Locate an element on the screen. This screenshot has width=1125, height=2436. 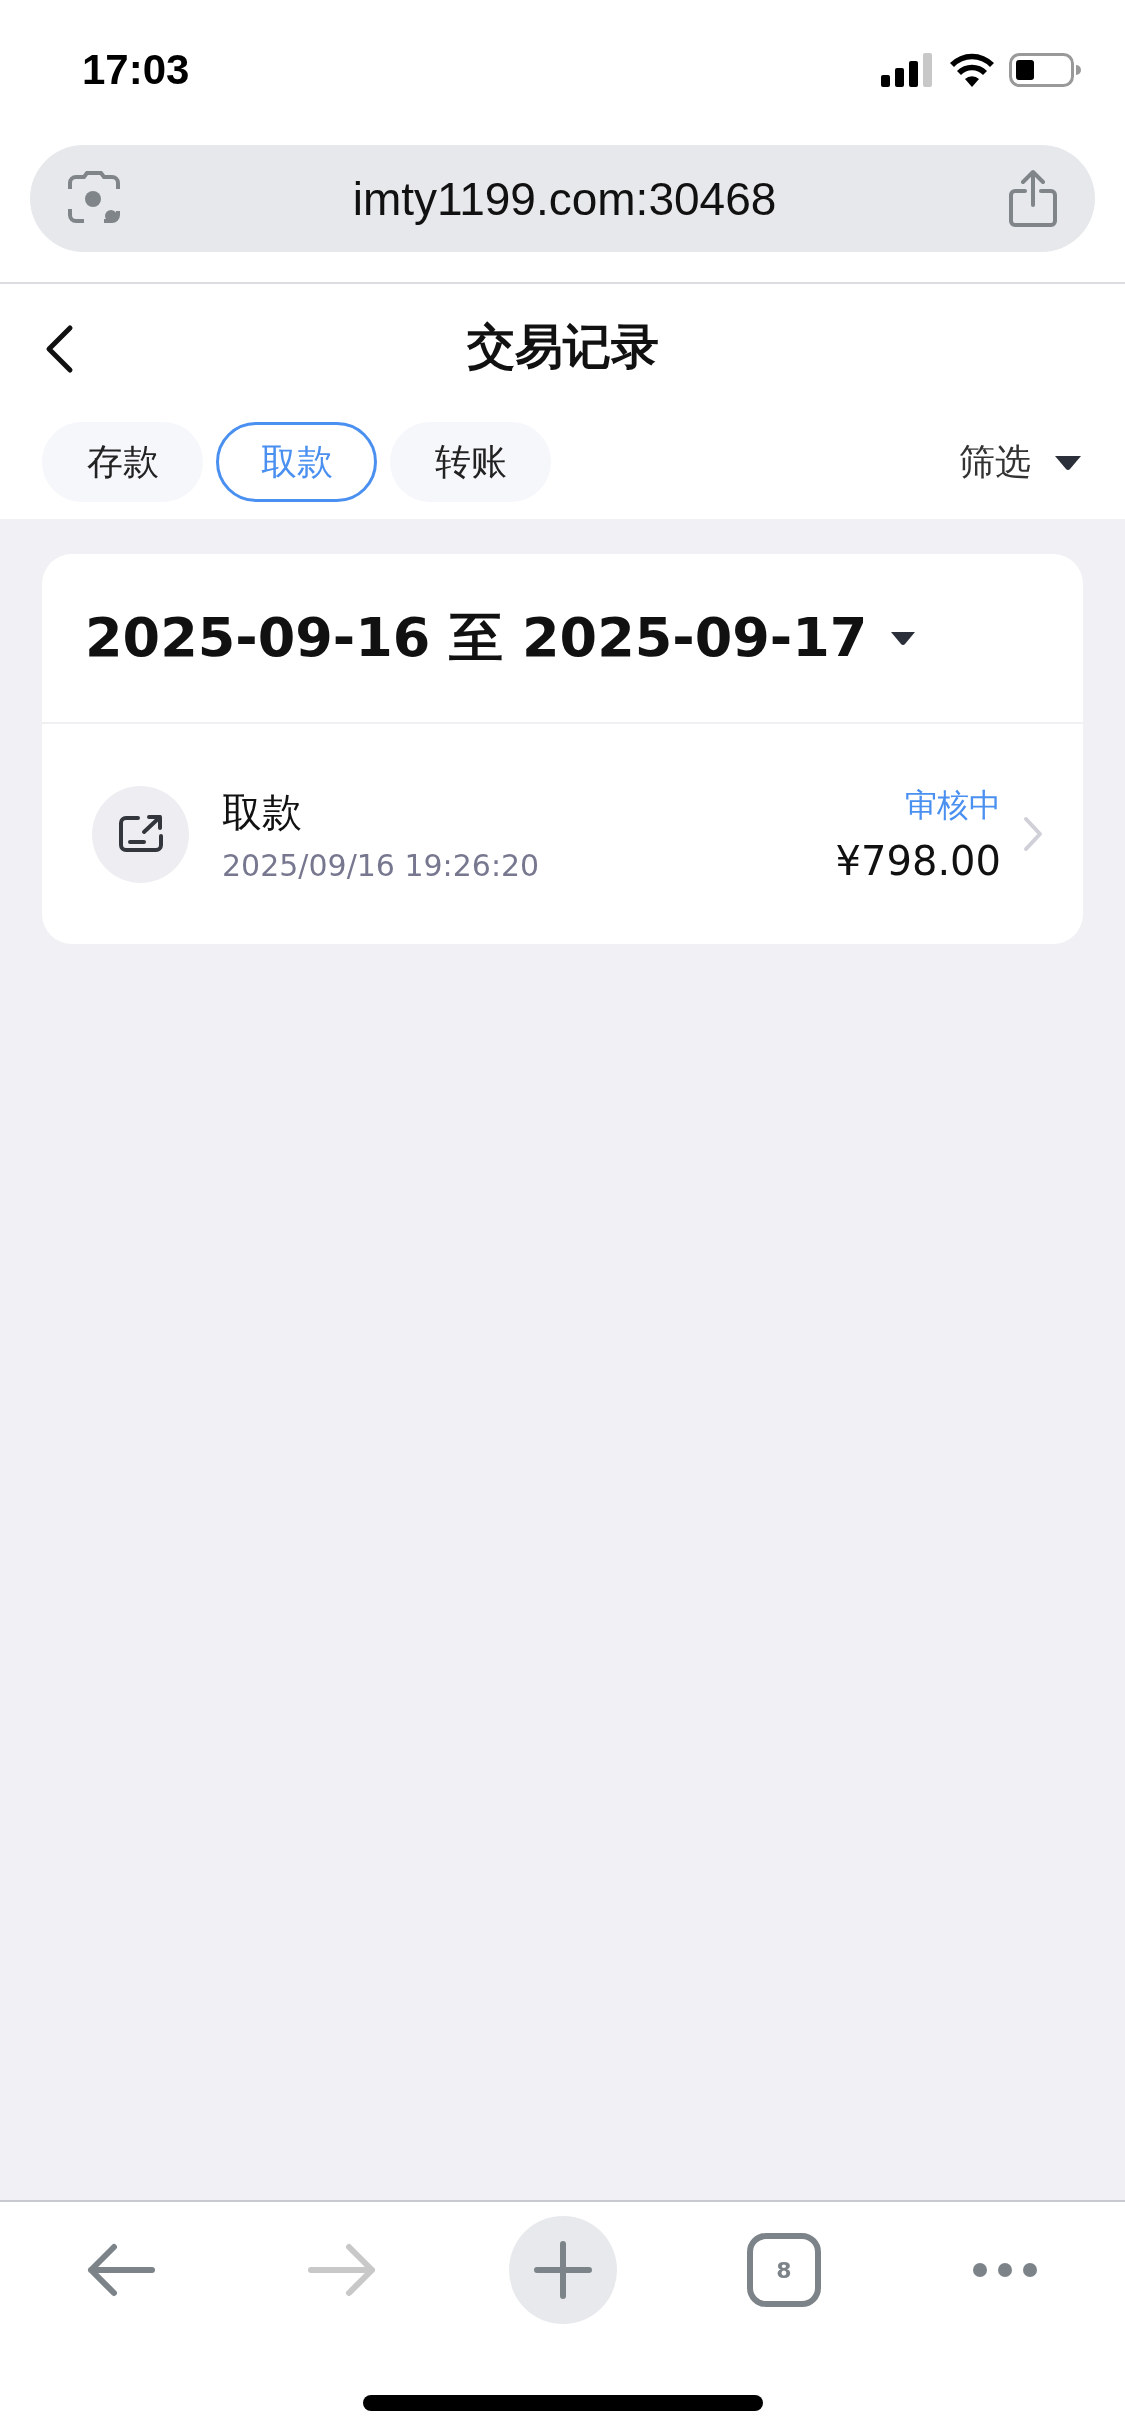
filter-tab: 存款 is located at coordinates (122, 462).